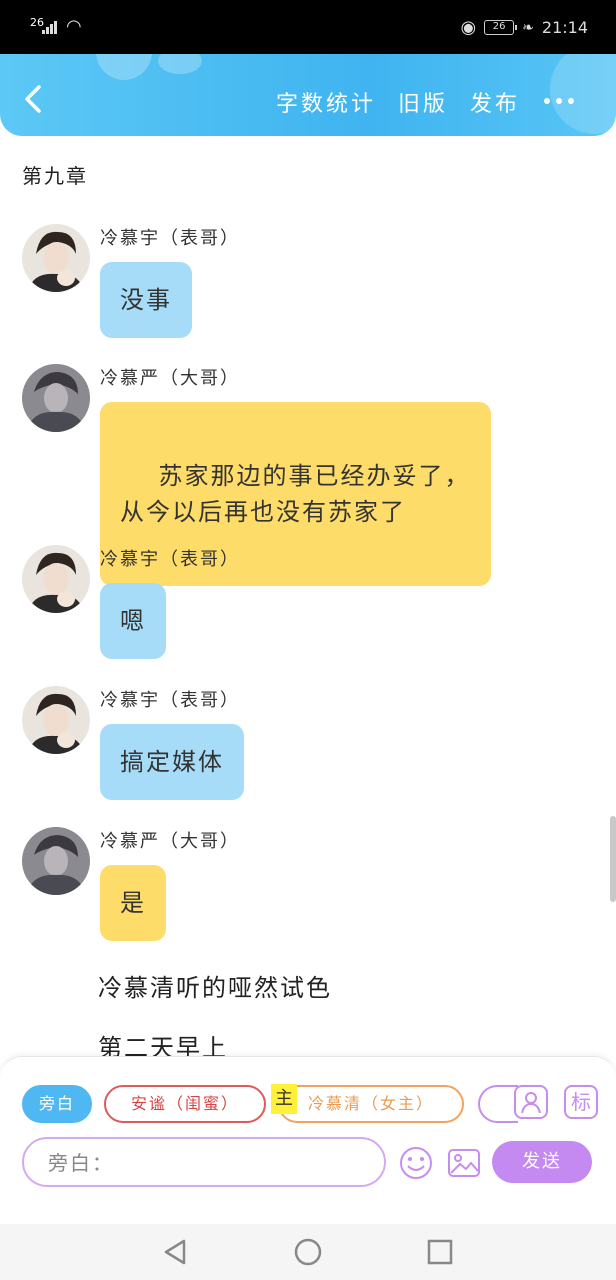 This screenshot has width=616, height=1280. I want to click on message-bubble: 是, so click(133, 903).